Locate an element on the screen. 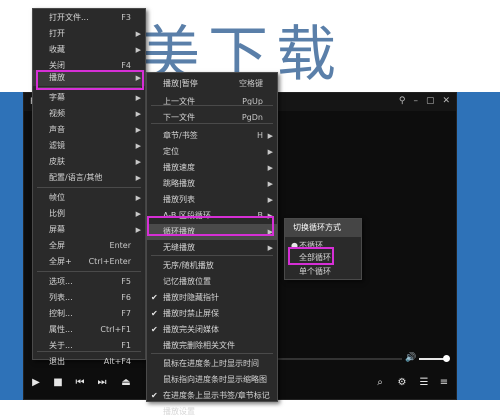 The height and width of the screenshot is (420, 500). minimize-icon: – is located at coordinates (415, 101).